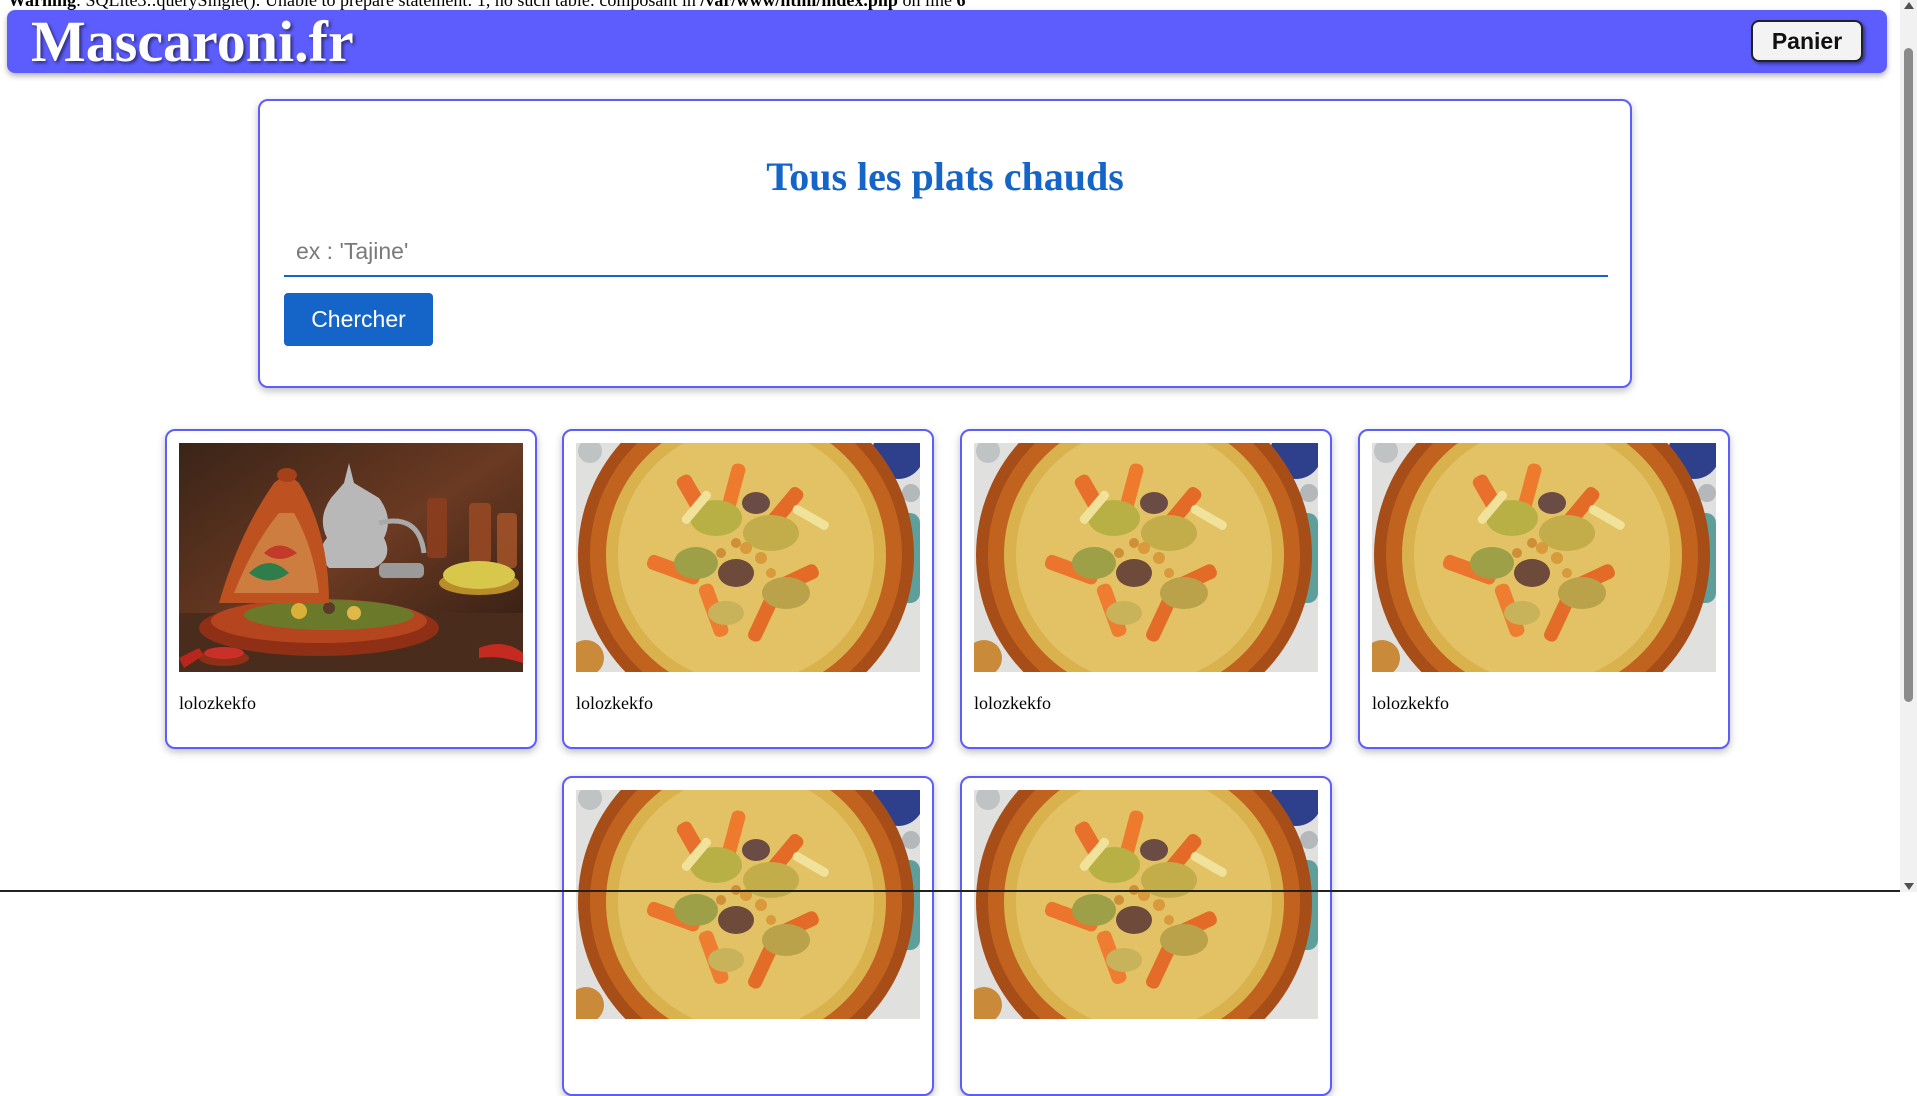 The height and width of the screenshot is (1096, 1917). What do you see at coordinates (946, 252) in the screenshot?
I see `search-input` at bounding box center [946, 252].